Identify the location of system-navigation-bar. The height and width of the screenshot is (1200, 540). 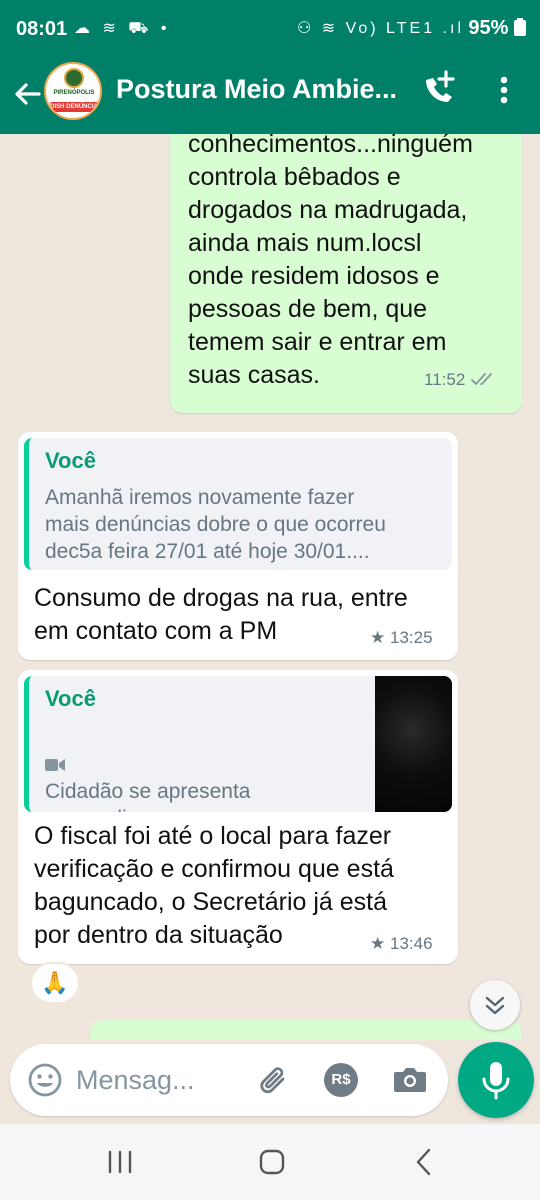
(270, 1162).